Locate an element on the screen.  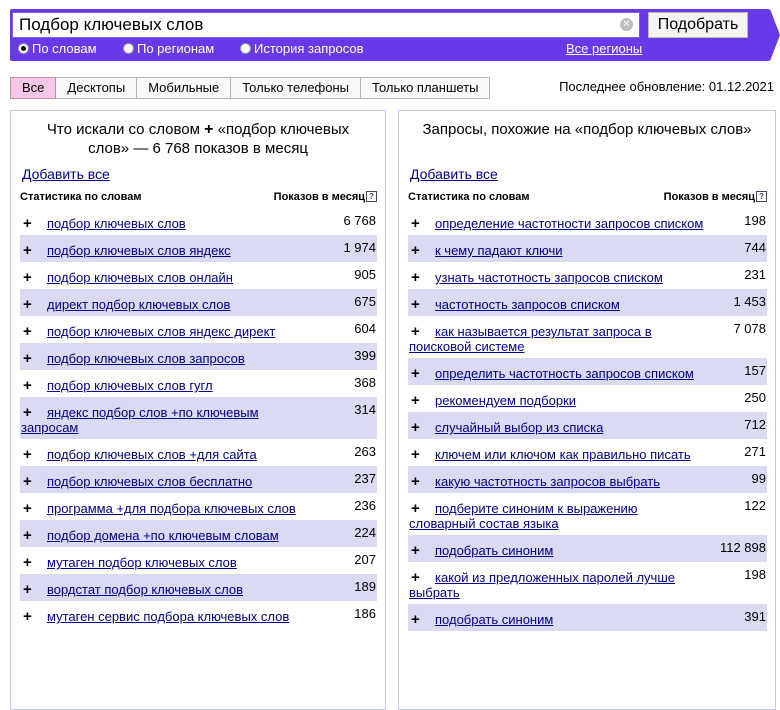
phrase-link: вордстат подбор ключевых слов is located at coordinates (145, 589).